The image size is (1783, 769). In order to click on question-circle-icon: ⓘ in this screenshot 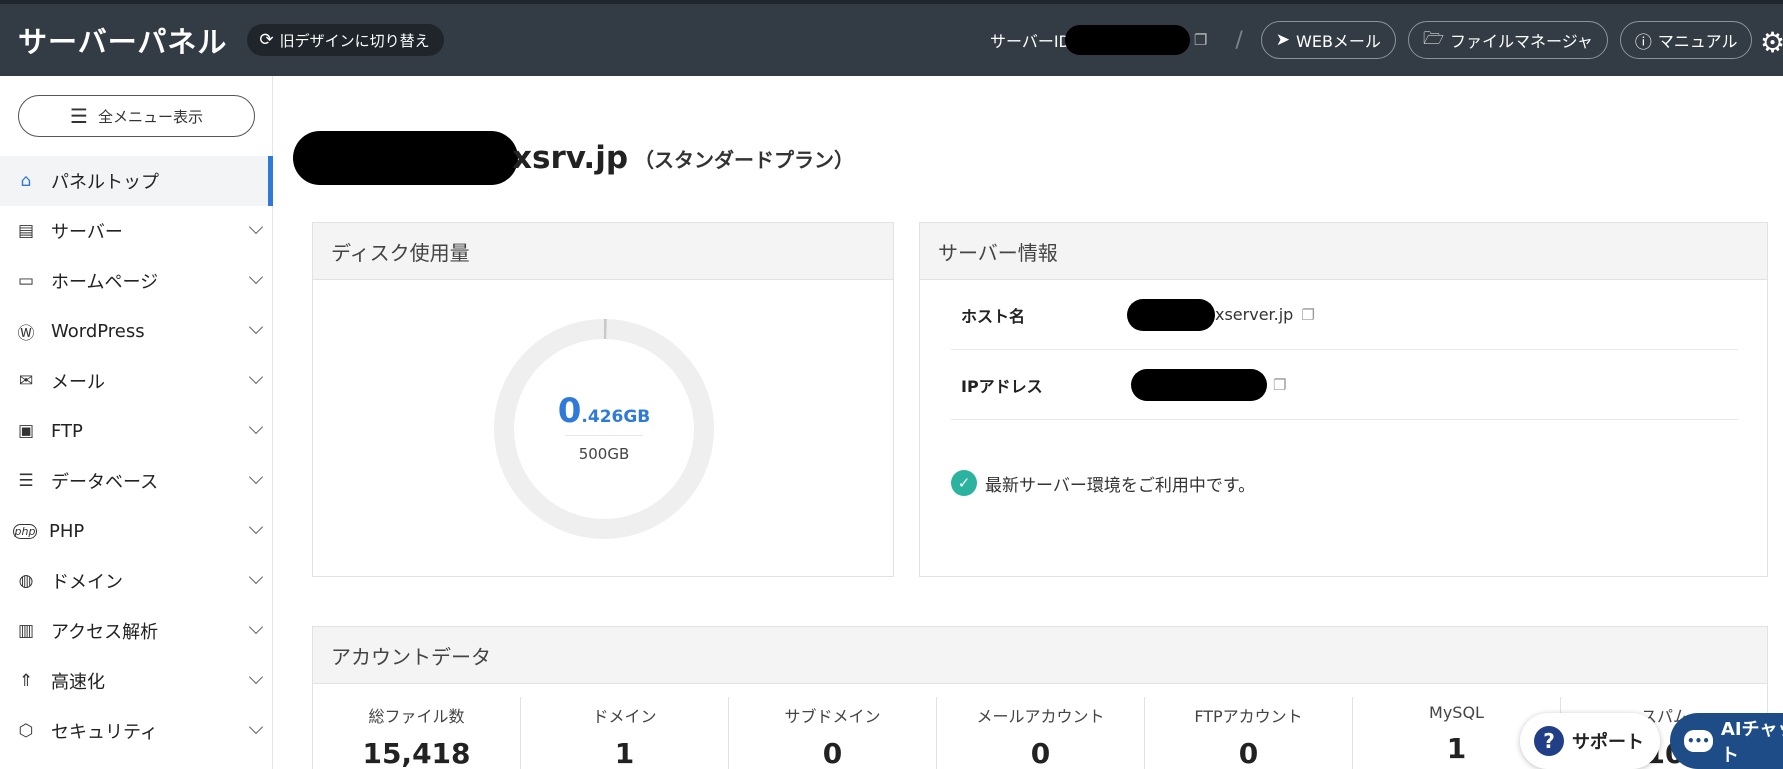, I will do `click(1643, 42)`.